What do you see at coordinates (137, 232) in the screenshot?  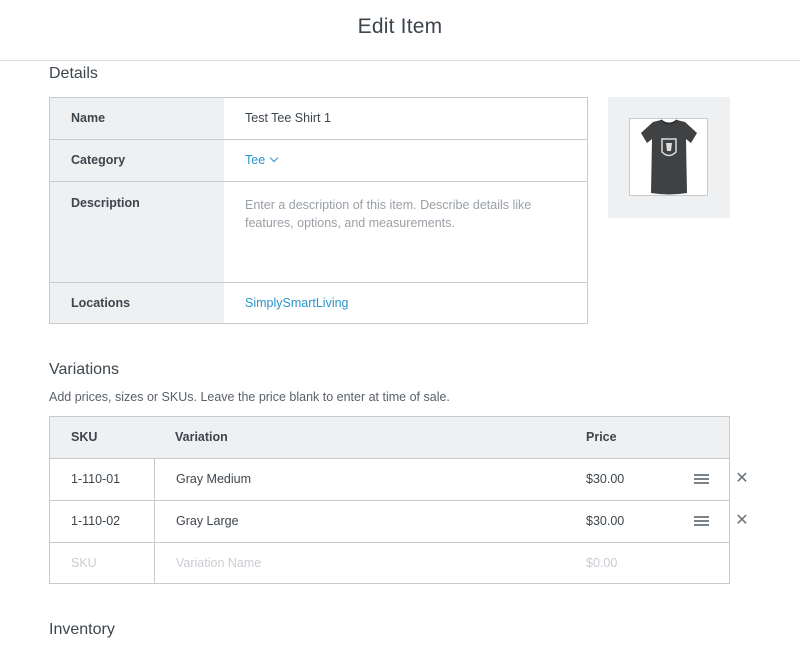 I see `description-label: Description` at bounding box center [137, 232].